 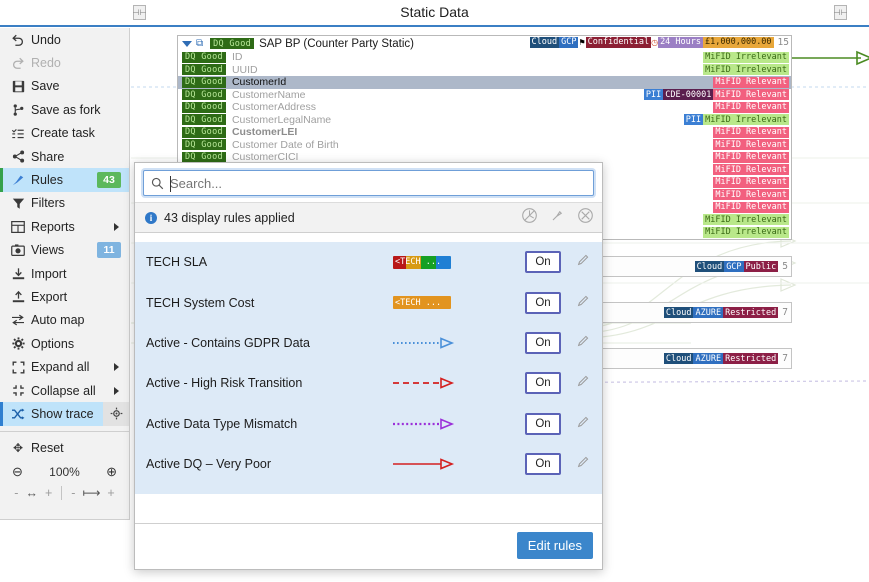 I want to click on sidebar-item-views: Views 11, so click(x=64, y=250).